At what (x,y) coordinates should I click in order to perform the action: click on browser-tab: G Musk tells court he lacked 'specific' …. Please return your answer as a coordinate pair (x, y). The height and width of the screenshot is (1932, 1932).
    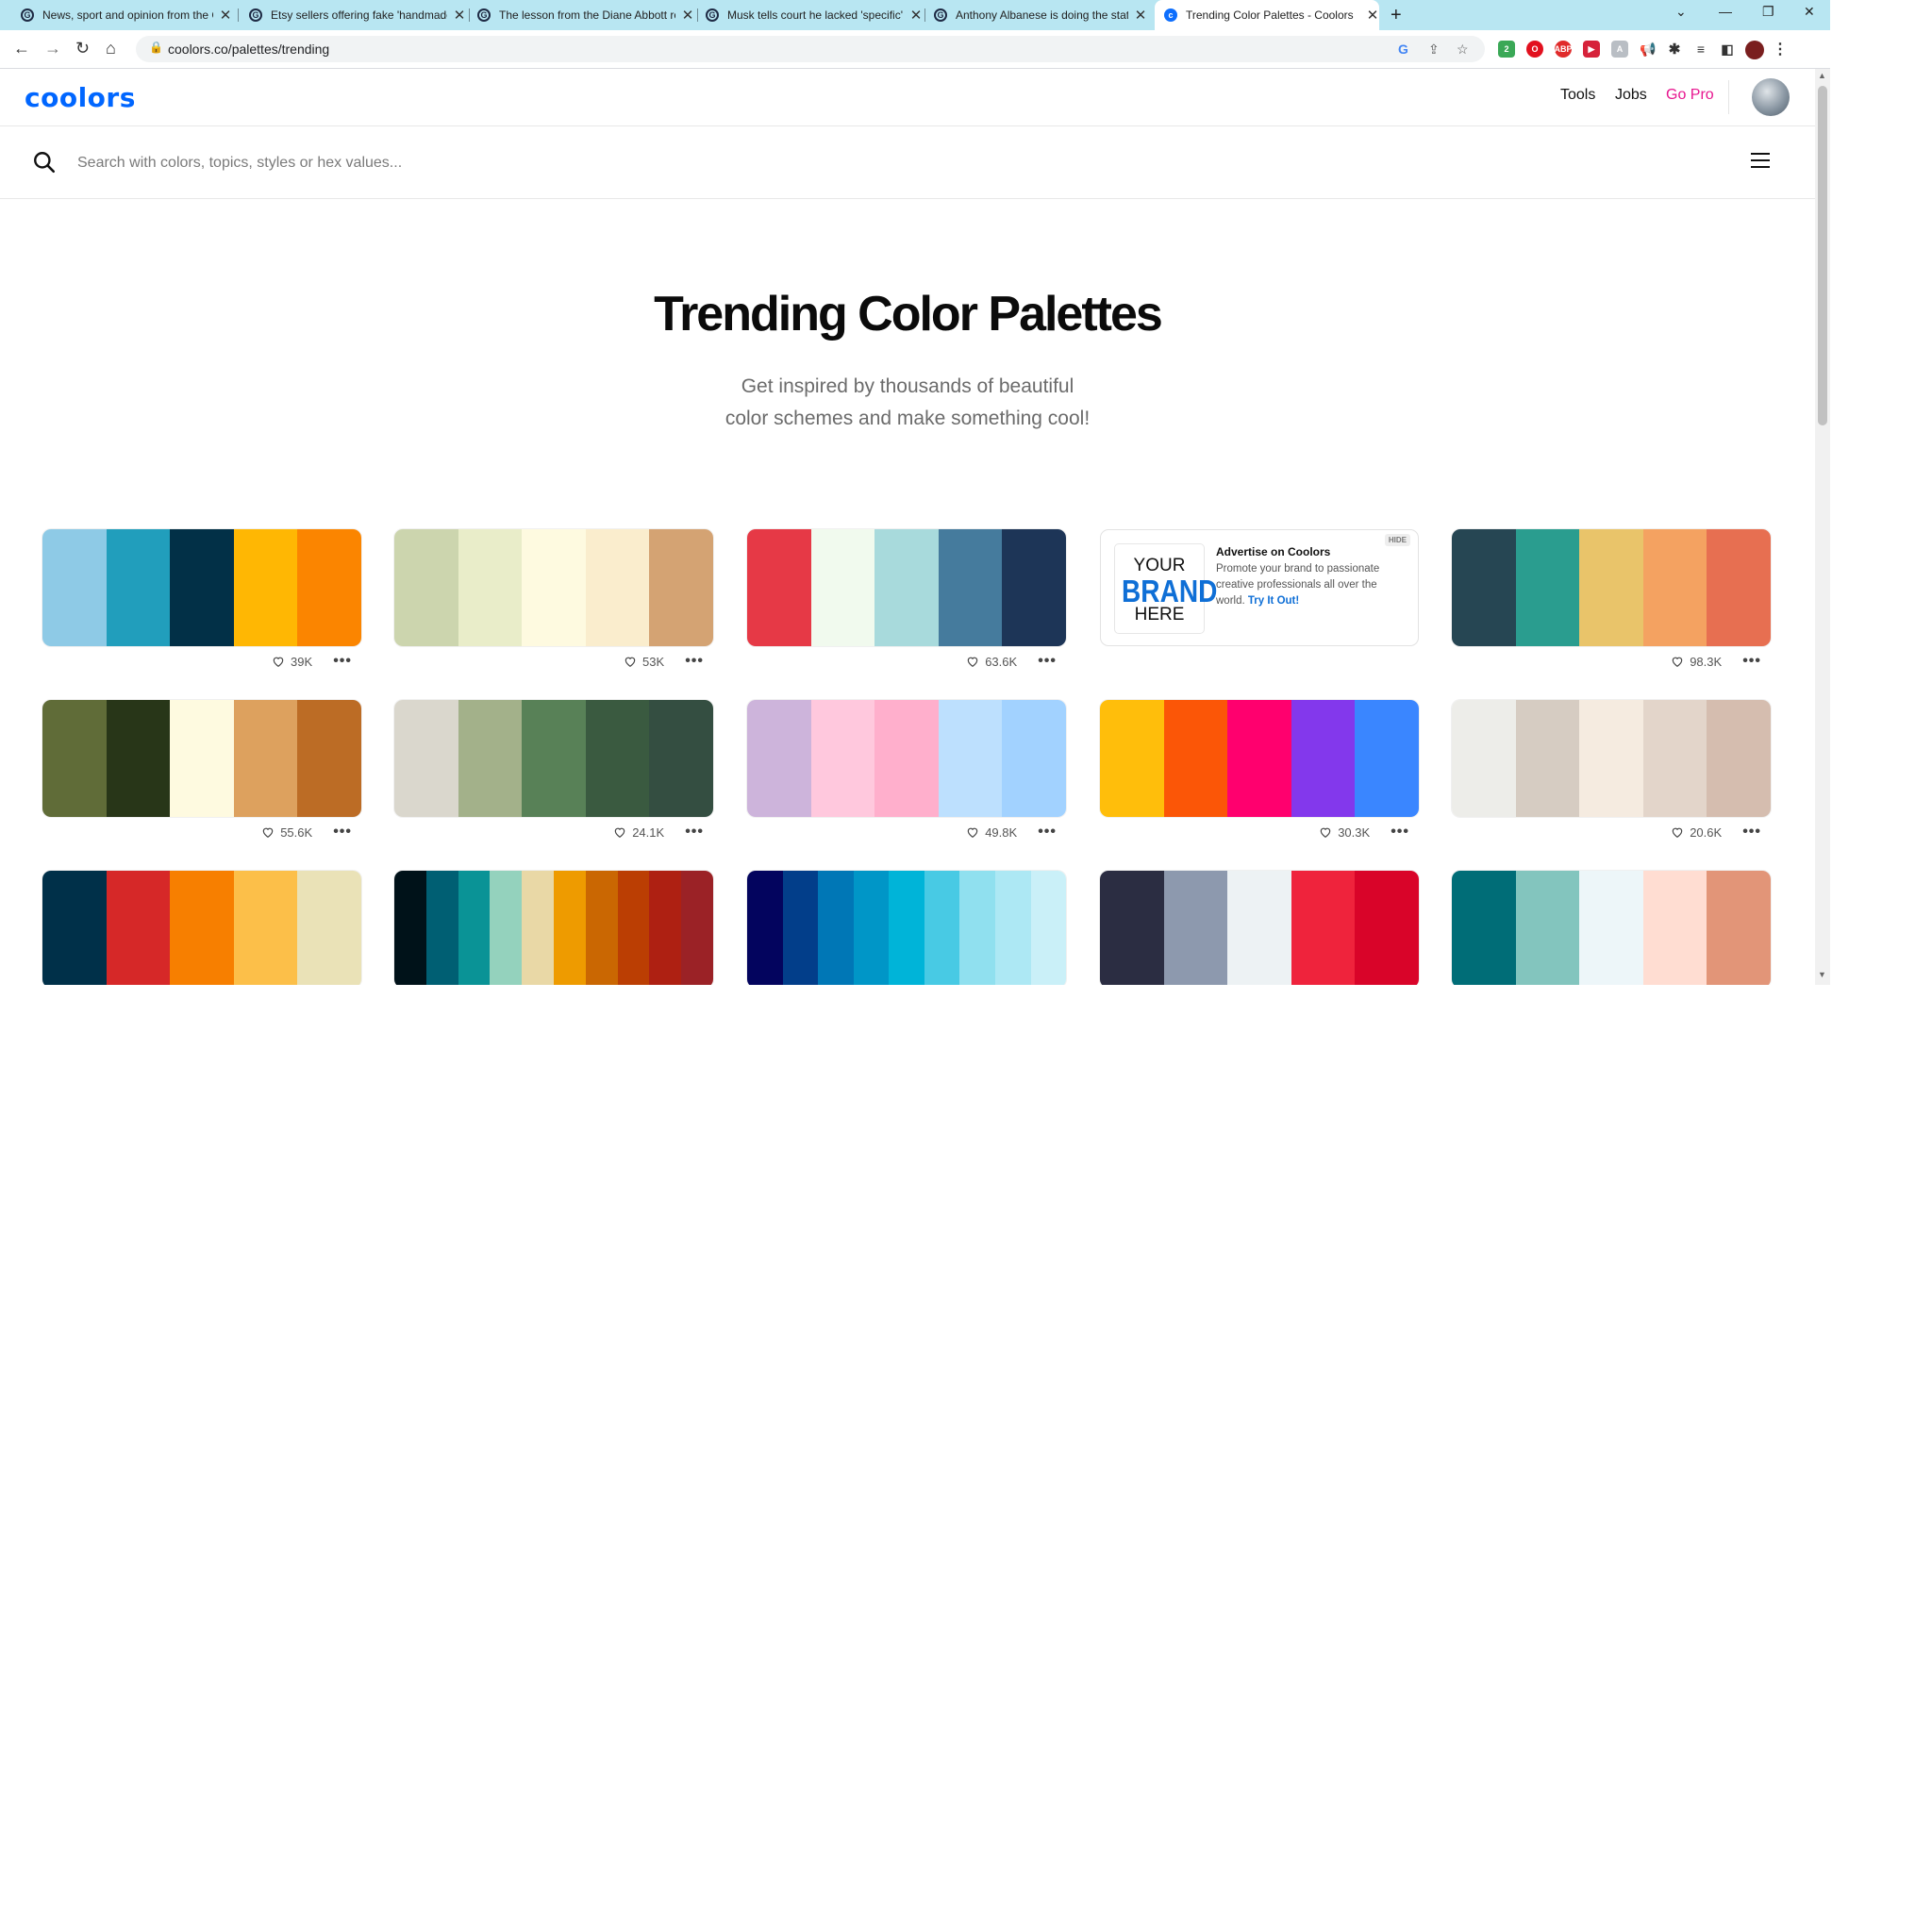
    Looking at the image, I should click on (815, 15).